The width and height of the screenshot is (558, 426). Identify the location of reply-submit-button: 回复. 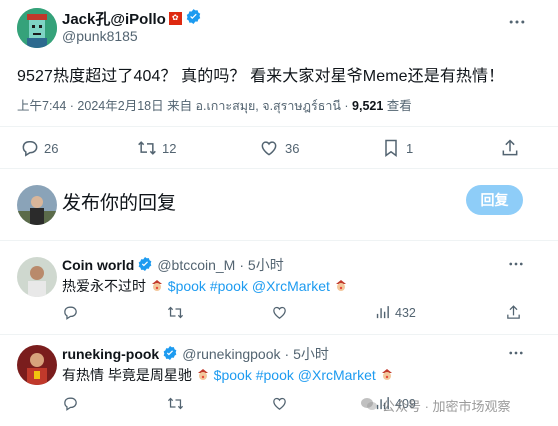
(494, 200).